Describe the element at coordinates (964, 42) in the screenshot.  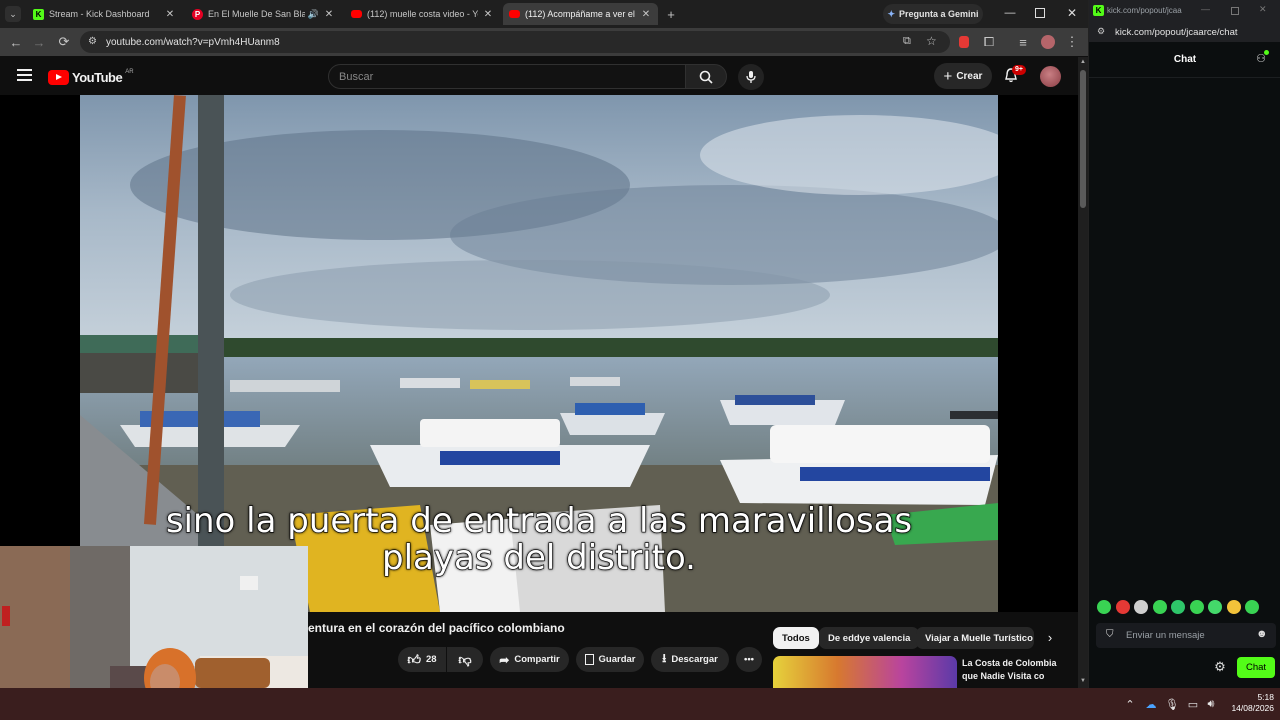
I see `extension-red-icon` at that location.